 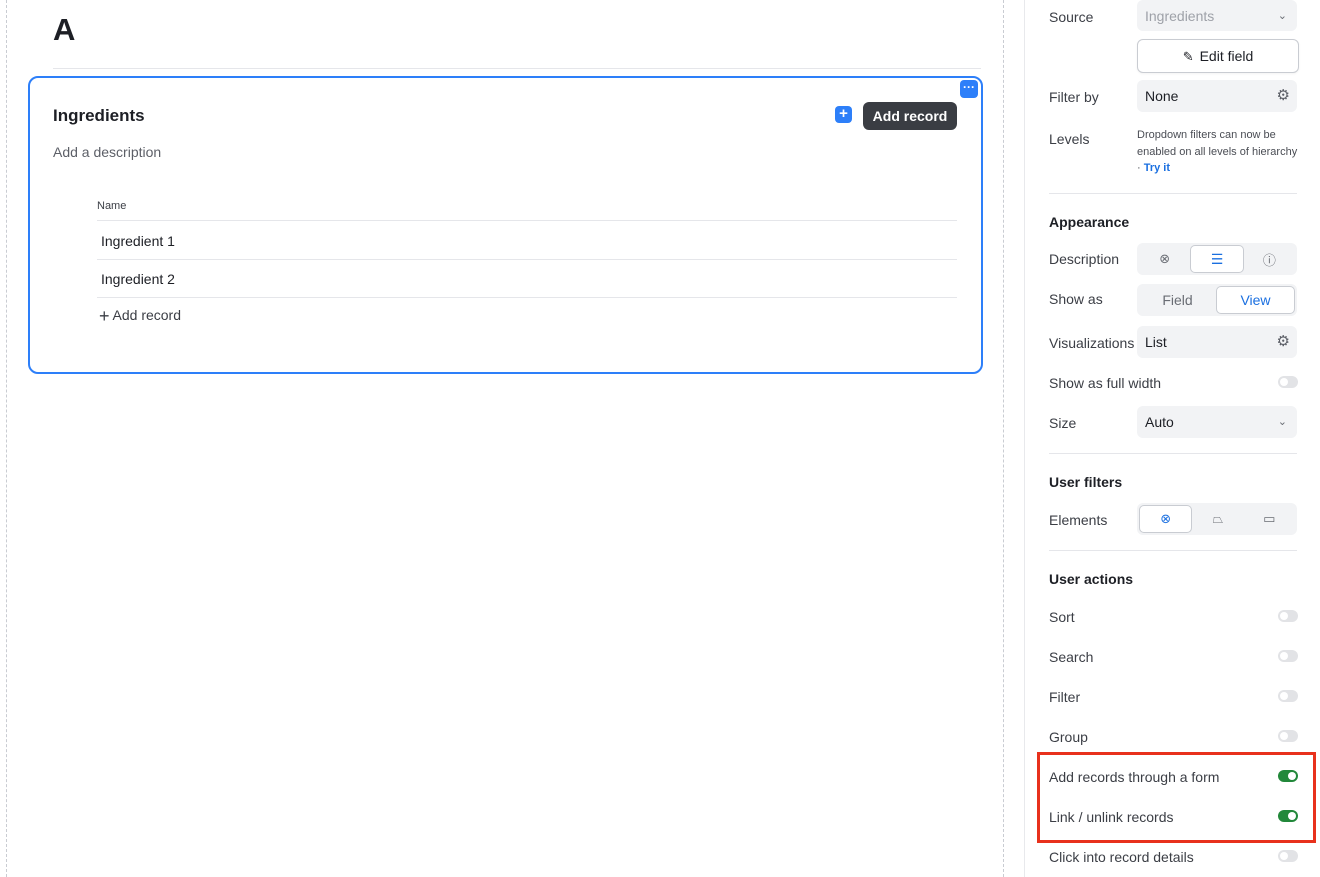 I want to click on add-record-button: Add record, so click(x=910, y=116).